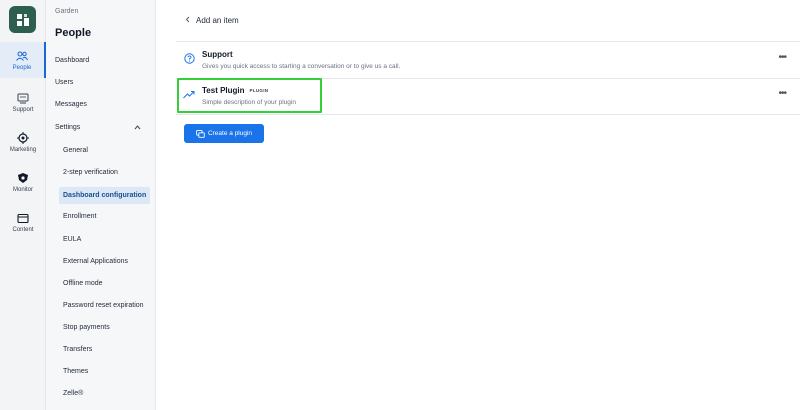  What do you see at coordinates (104, 349) in the screenshot?
I see `nav-item-transfers: Transfers` at bounding box center [104, 349].